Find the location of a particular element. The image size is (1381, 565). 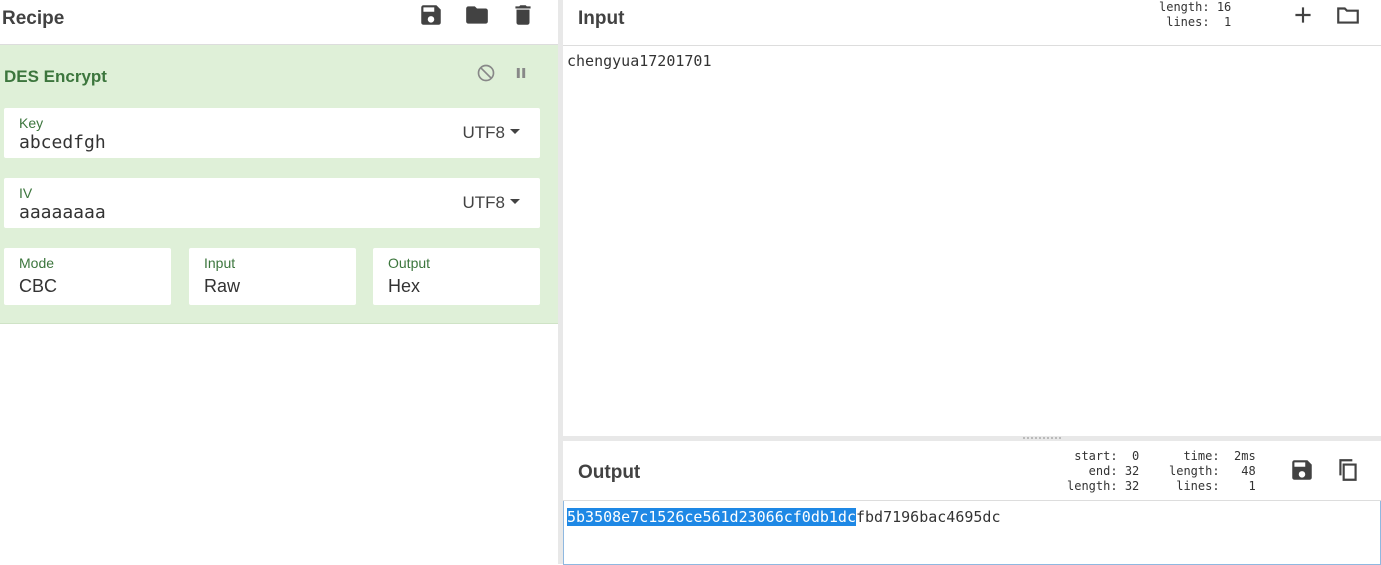

more-options-icon is located at coordinates (1376, 15).